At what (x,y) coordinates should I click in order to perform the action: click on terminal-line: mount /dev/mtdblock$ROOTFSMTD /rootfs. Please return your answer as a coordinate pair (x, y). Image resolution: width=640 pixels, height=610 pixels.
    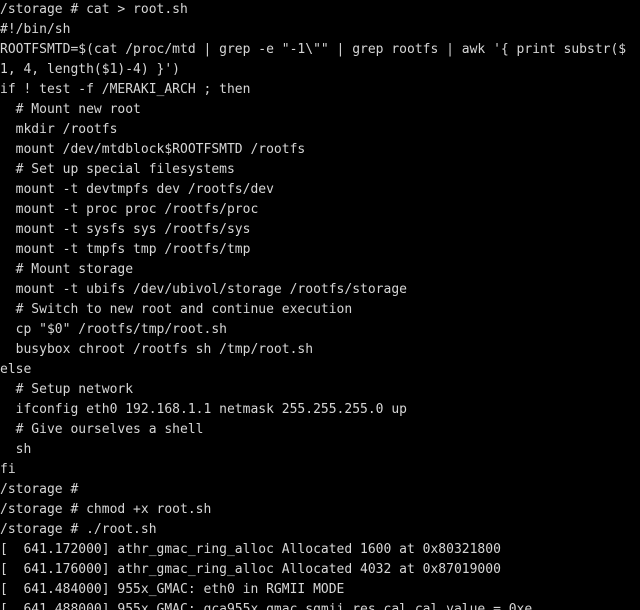
    Looking at the image, I should click on (153, 149).